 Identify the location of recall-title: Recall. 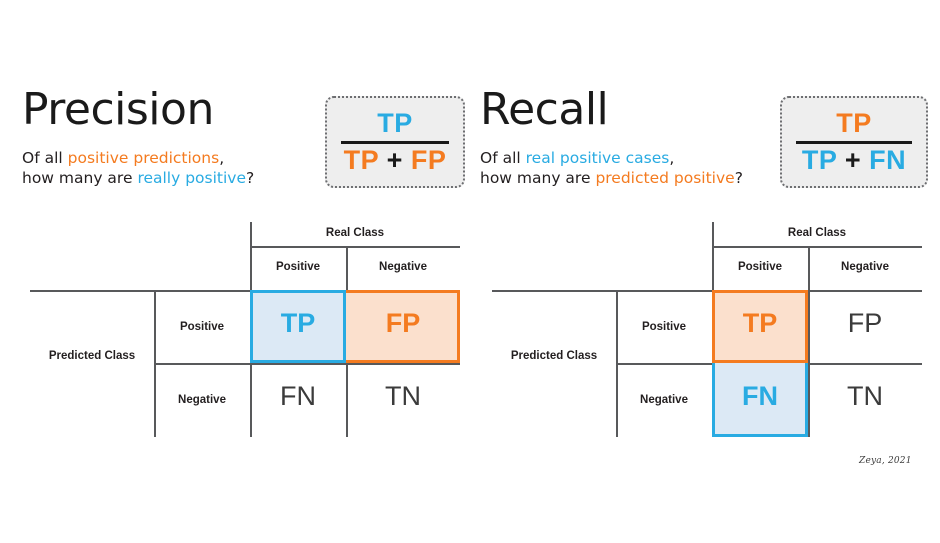
(544, 109).